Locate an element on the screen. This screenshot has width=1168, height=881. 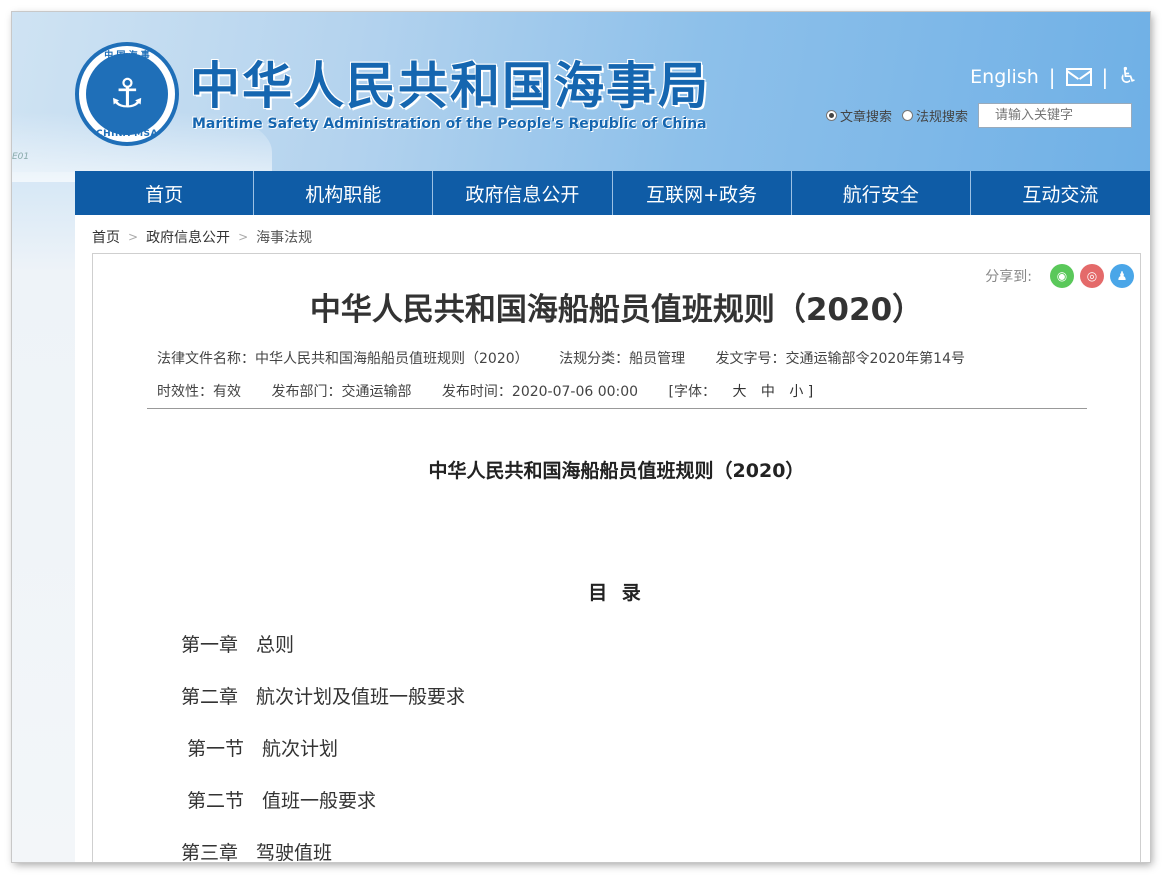
meta-department: 发布部门：交通运输部 is located at coordinates (341, 392).